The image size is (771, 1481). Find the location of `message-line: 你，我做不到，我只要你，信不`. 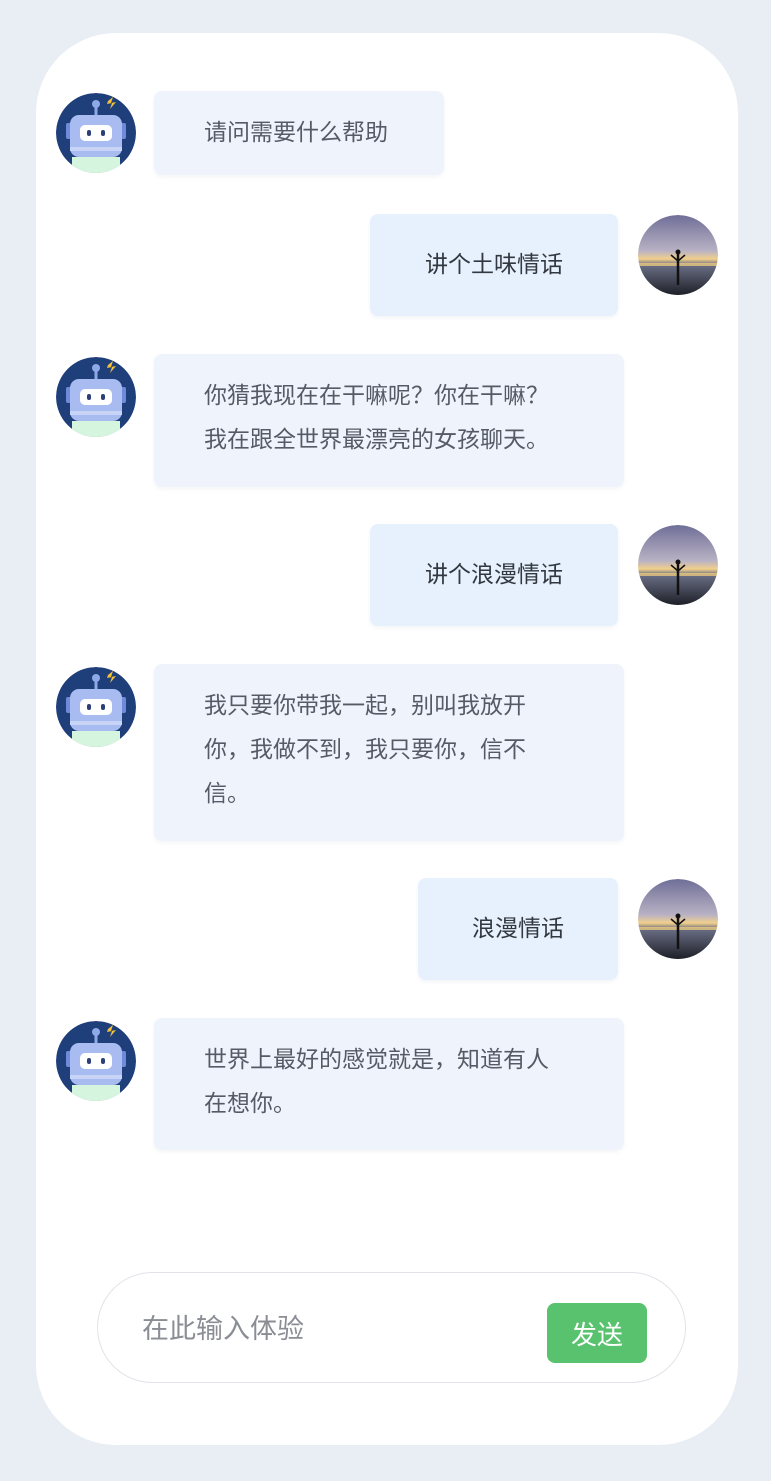

message-line: 你，我做不到，我只要你，信不 is located at coordinates (365, 750).